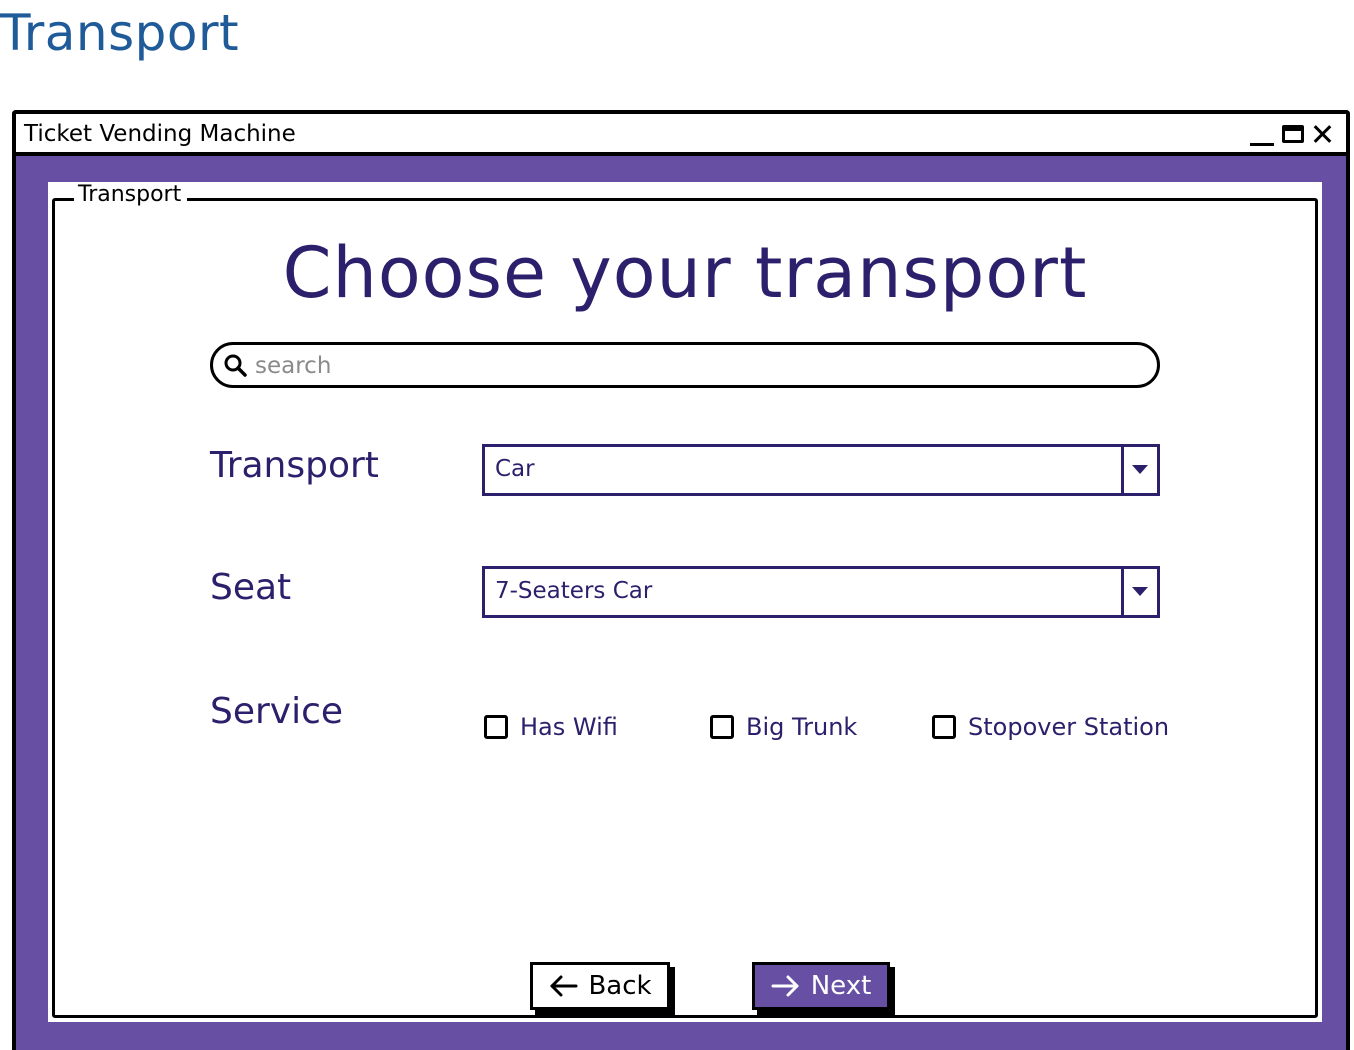 This screenshot has width=1354, height=1050. What do you see at coordinates (564, 986) in the screenshot?
I see `arrow-left-icon` at bounding box center [564, 986].